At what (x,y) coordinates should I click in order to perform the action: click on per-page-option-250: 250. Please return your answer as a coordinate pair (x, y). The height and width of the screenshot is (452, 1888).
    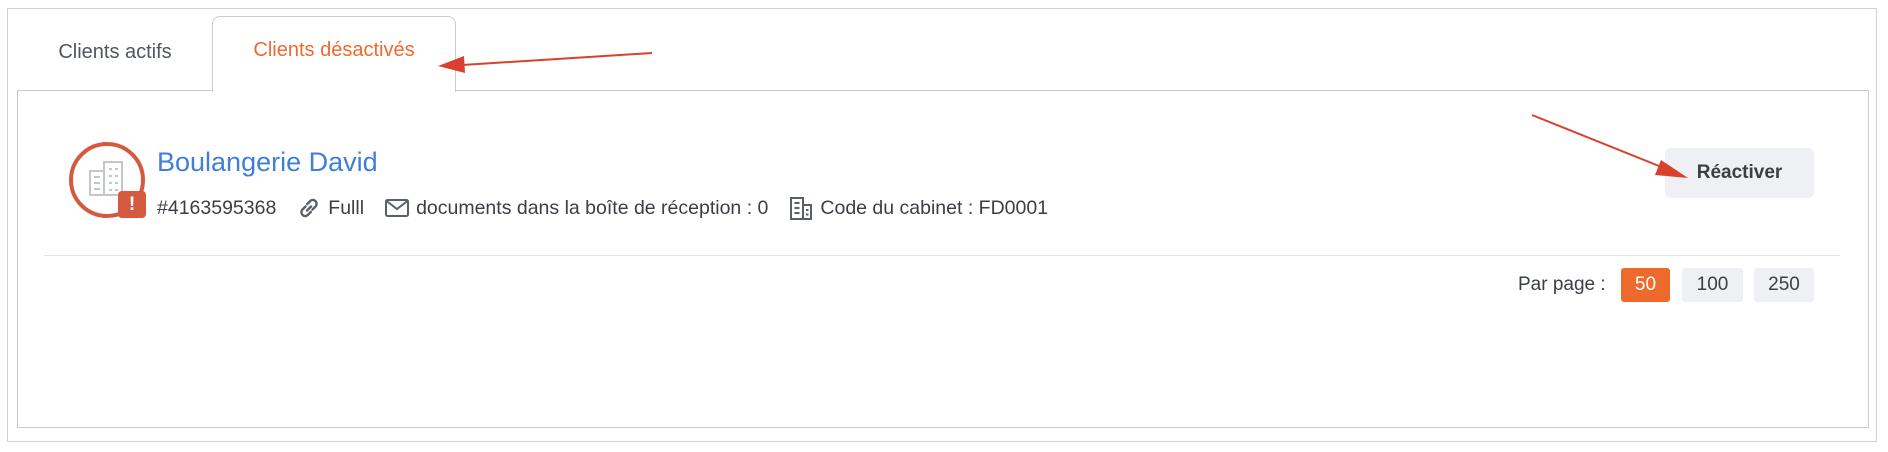
    Looking at the image, I should click on (1784, 285).